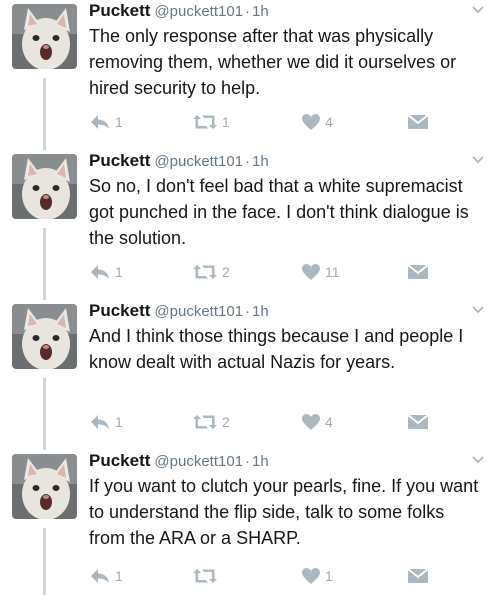 The width and height of the screenshot is (500, 595). What do you see at coordinates (329, 576) in the screenshot?
I see `like-count: 1` at bounding box center [329, 576].